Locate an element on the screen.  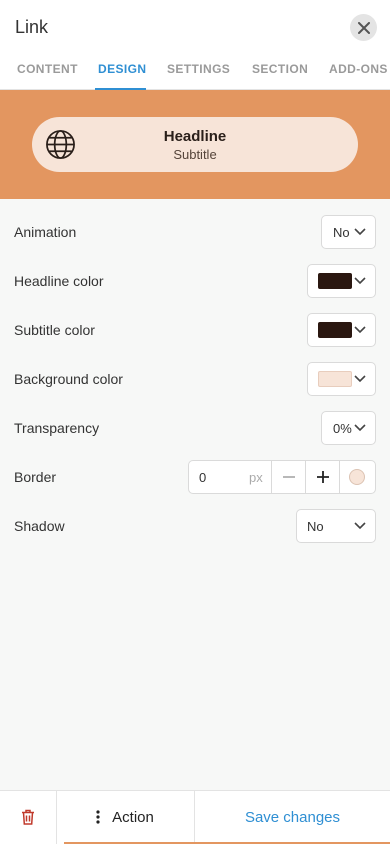
animation-select: No is located at coordinates (348, 232).